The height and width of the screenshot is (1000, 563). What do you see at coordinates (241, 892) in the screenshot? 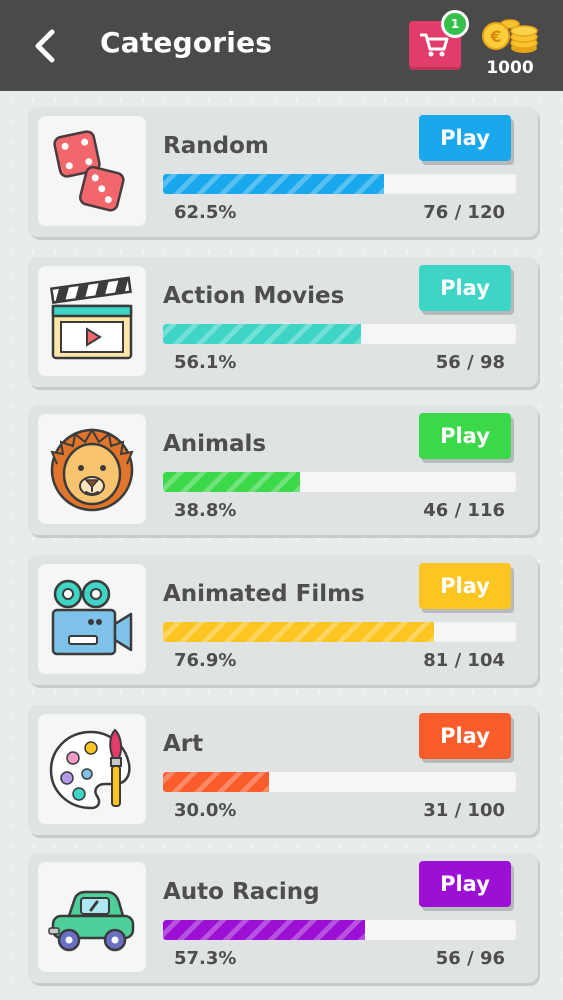
I see `category-name: Auto Racing` at bounding box center [241, 892].